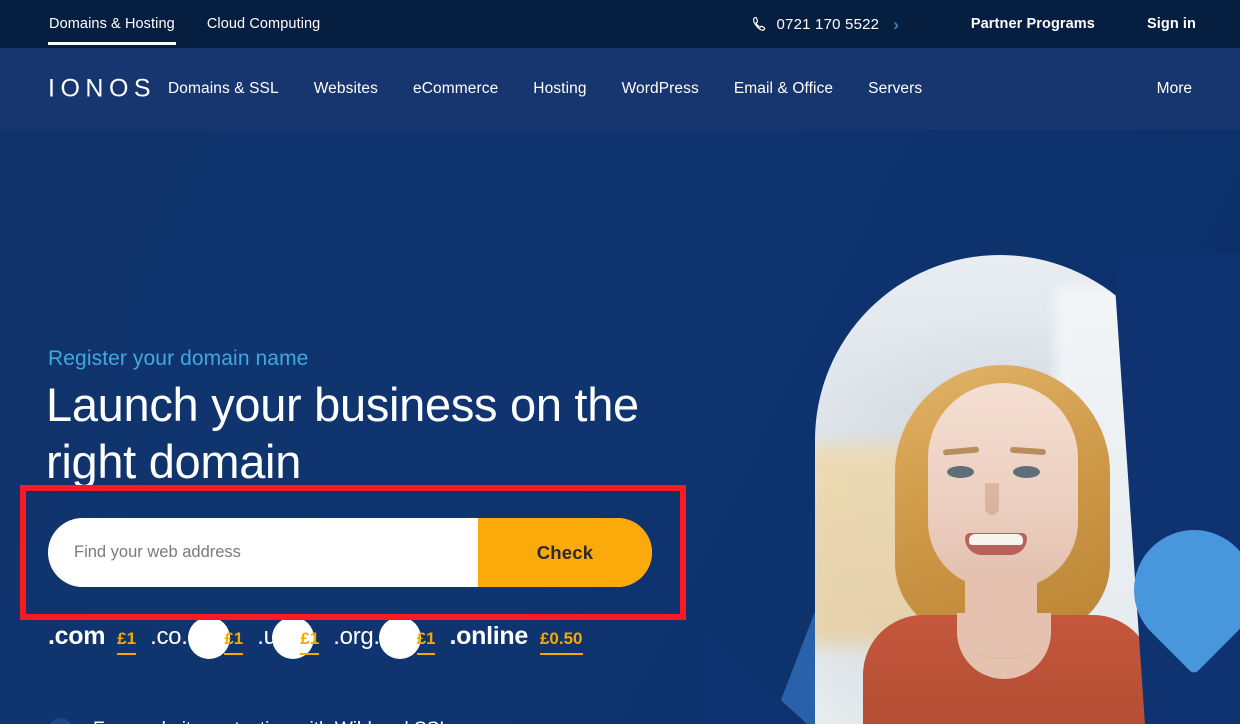 The width and height of the screenshot is (1240, 724). Describe the element at coordinates (758, 24) in the screenshot. I see `phone-handset-icon` at that location.